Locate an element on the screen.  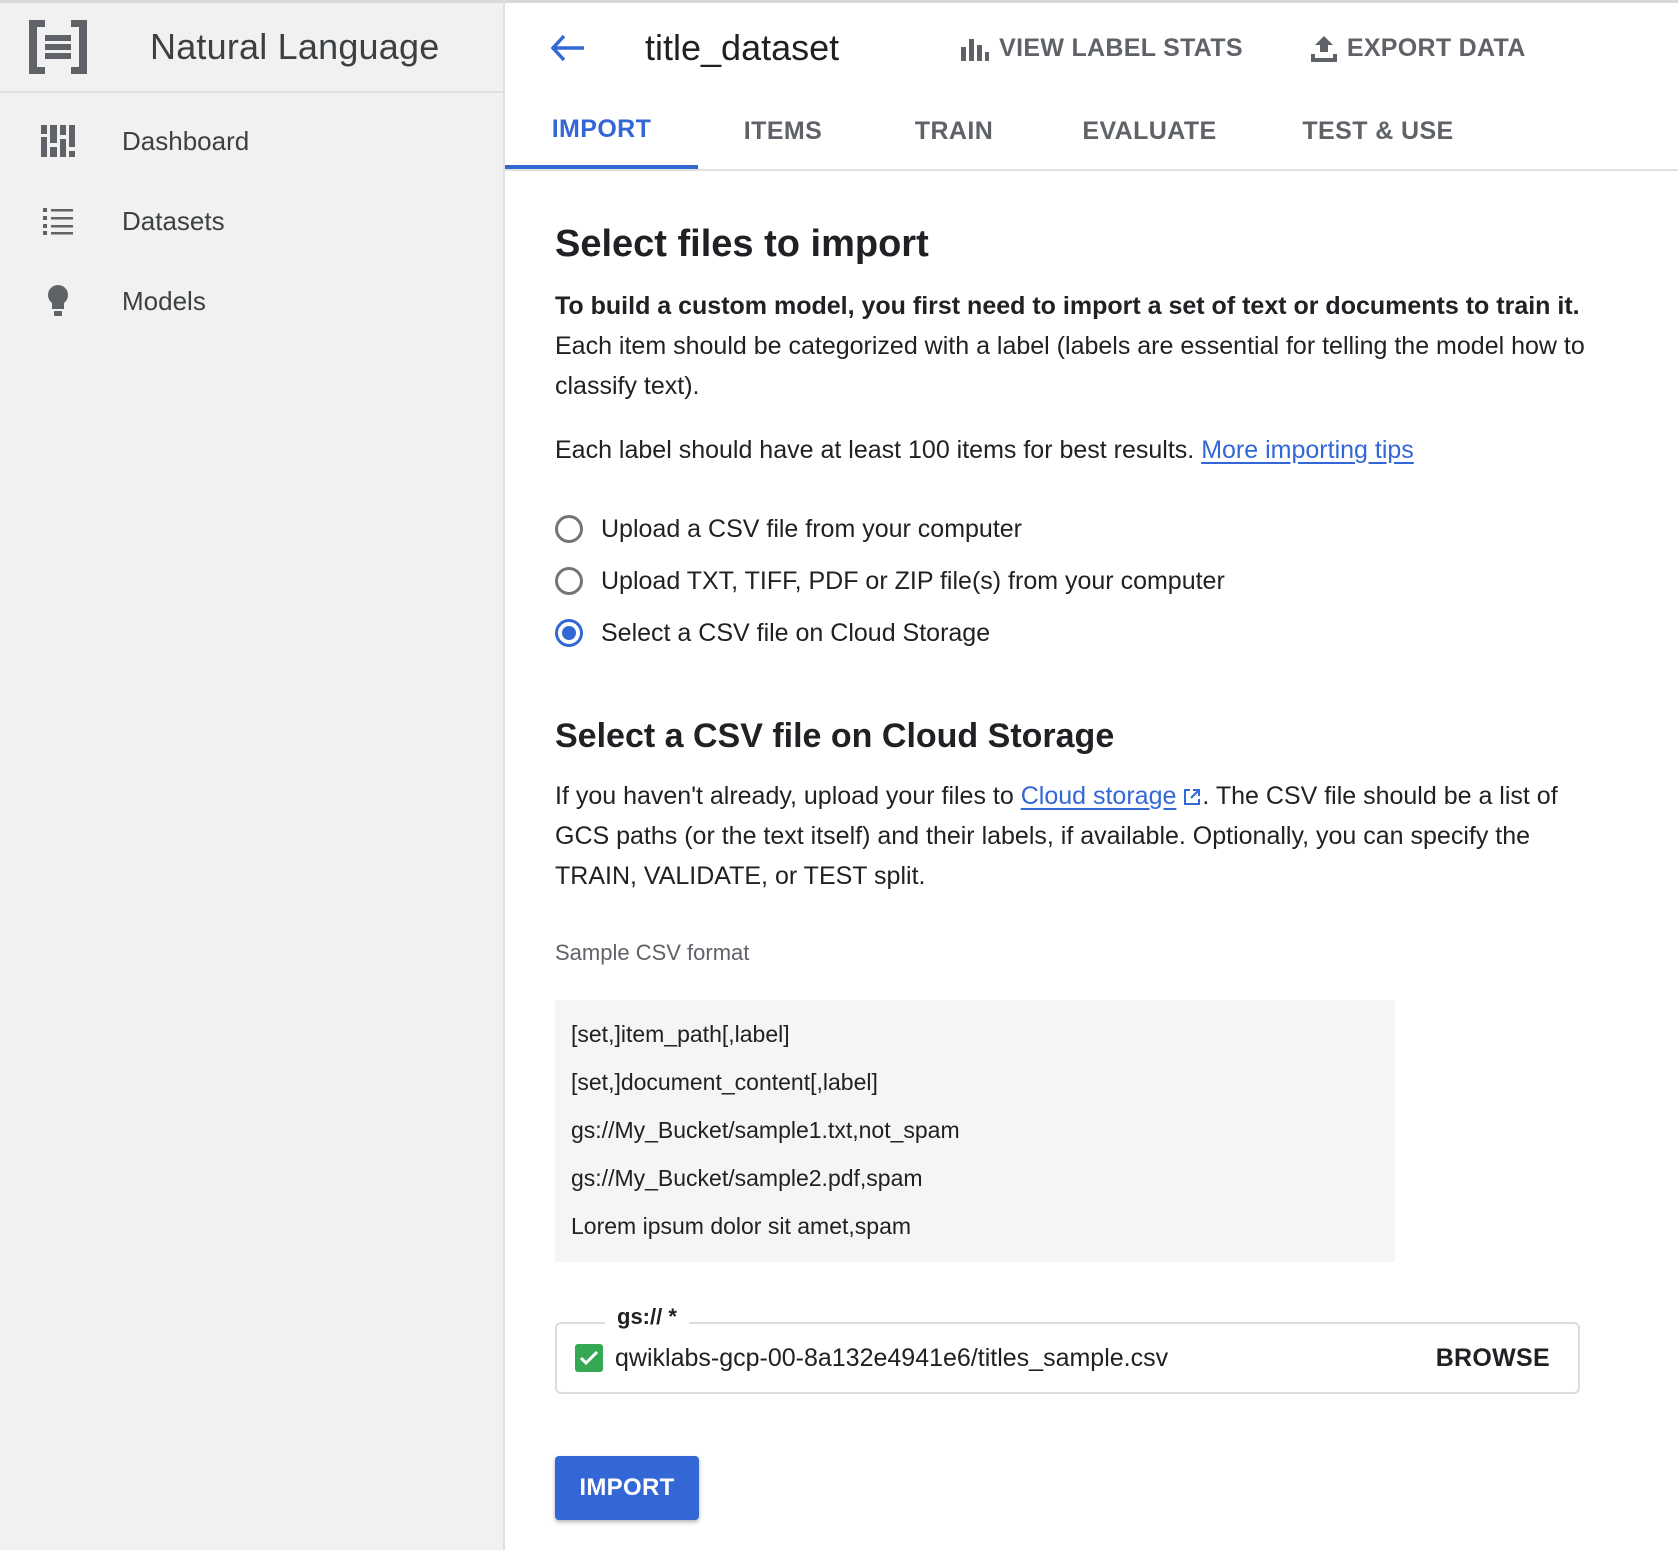
radio-label: Upload a CSV file from your computer is located at coordinates (812, 528).